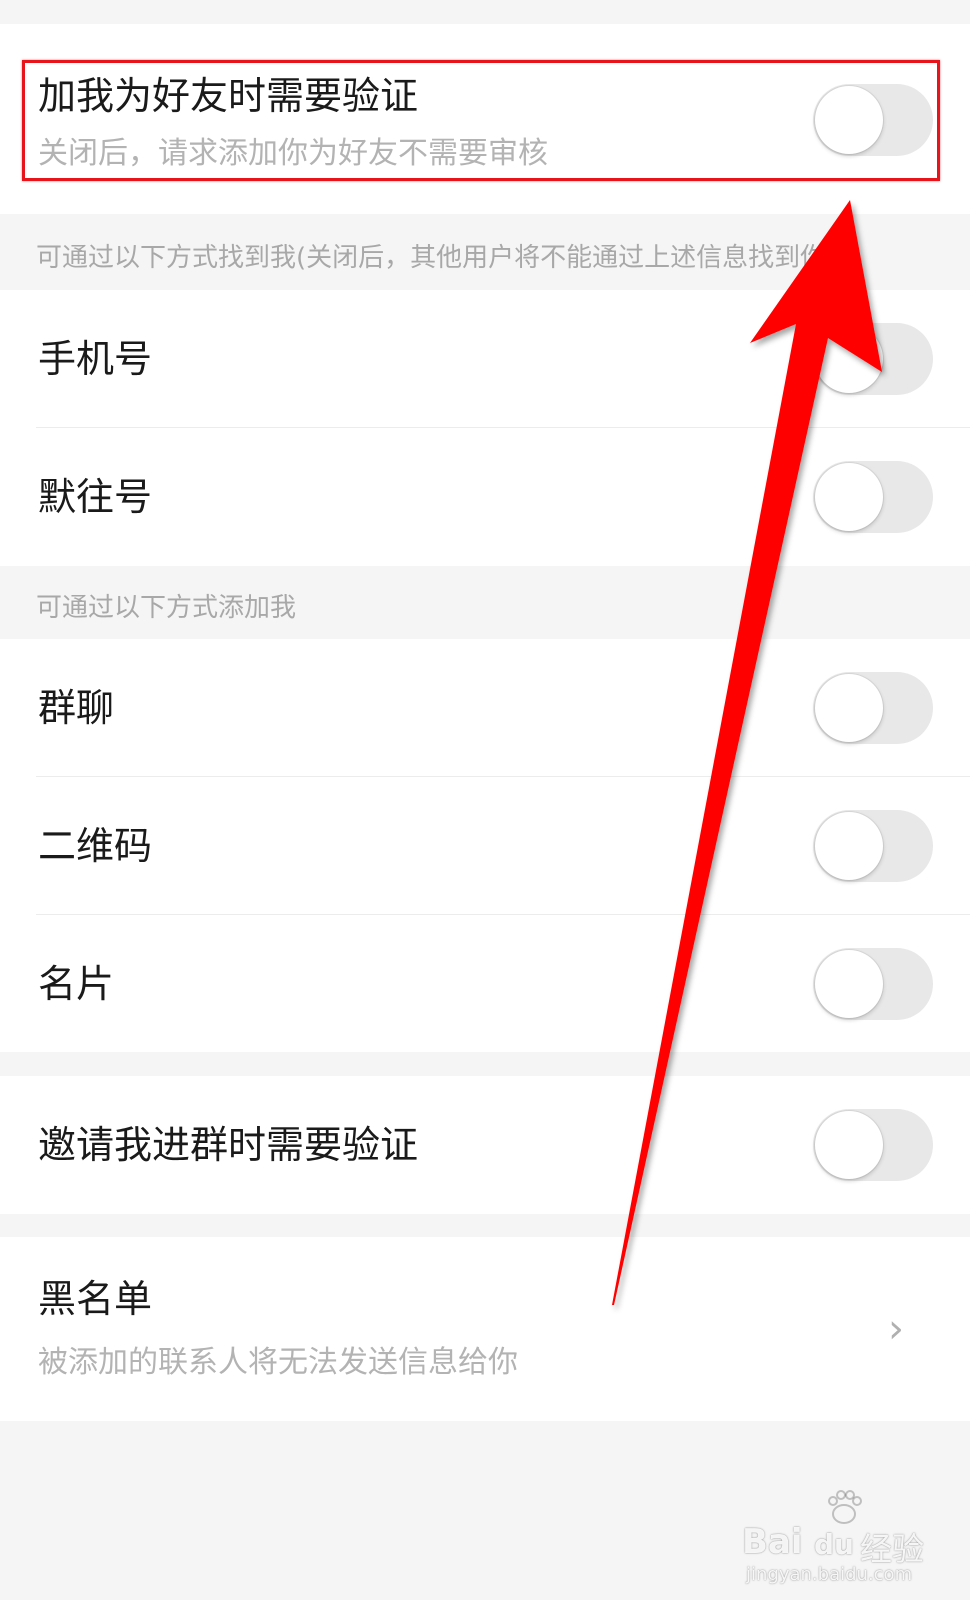  I want to click on add-me-item-label: 群聊, so click(76, 708).